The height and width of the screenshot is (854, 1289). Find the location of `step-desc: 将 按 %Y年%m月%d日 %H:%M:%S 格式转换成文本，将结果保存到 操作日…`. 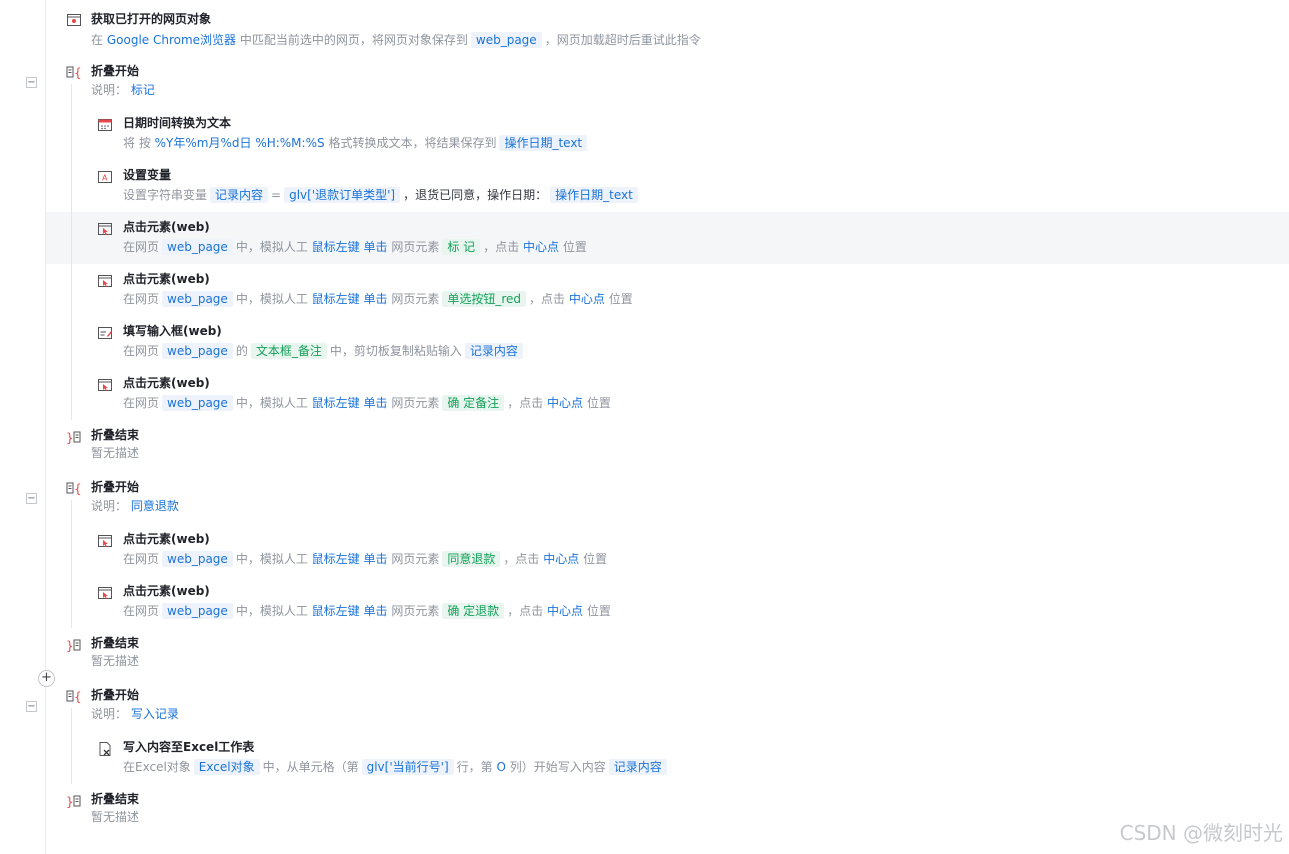

step-desc: 将 按 %Y年%m月%d日 %H:%M:%S 格式转换成文本，将结果保存到 操作日… is located at coordinates (356, 143).